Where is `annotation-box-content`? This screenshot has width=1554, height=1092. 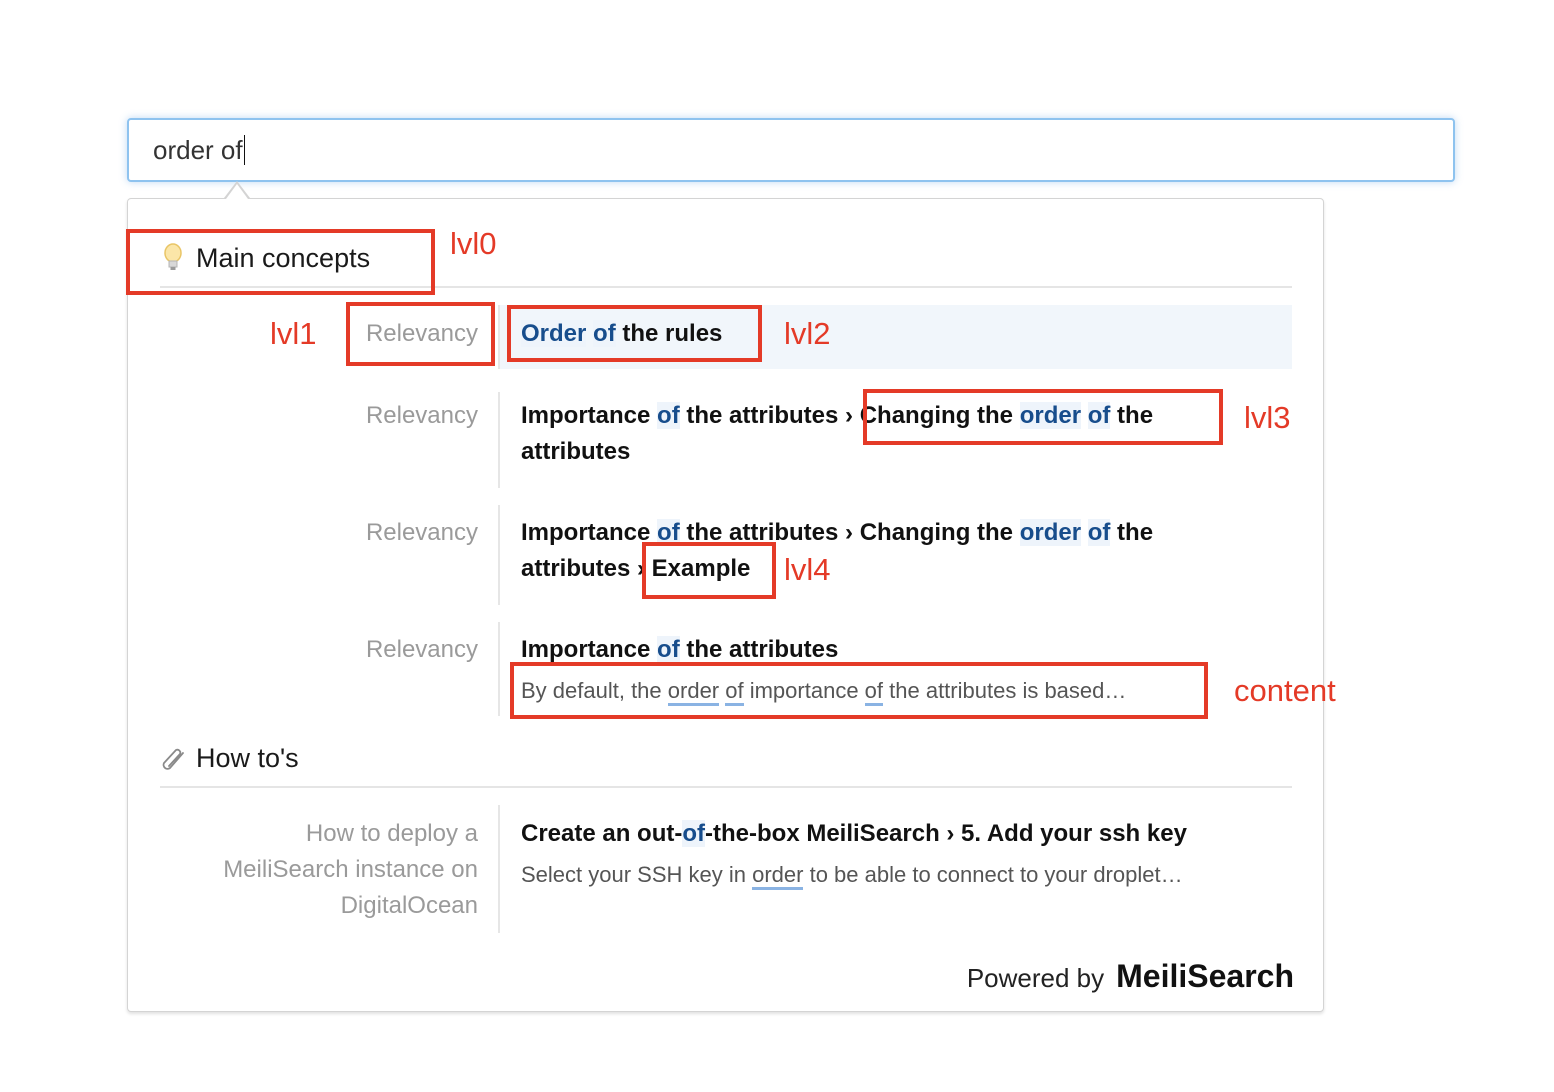 annotation-box-content is located at coordinates (859, 690).